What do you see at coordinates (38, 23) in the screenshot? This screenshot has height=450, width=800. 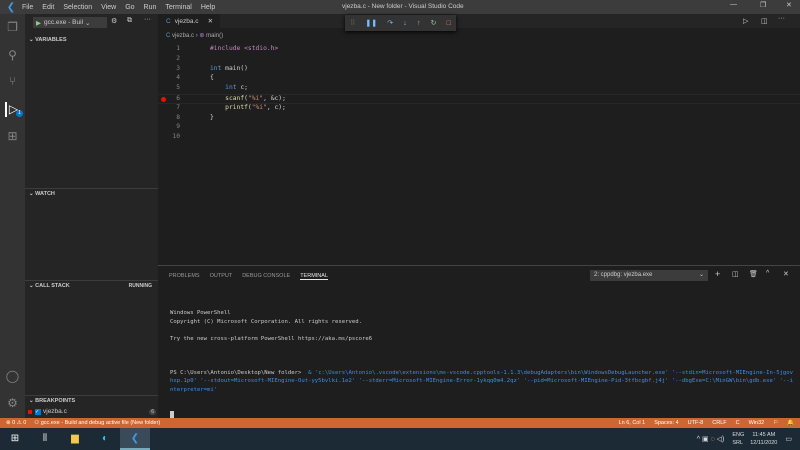 I see `start-debug-icon: ▶` at bounding box center [38, 23].